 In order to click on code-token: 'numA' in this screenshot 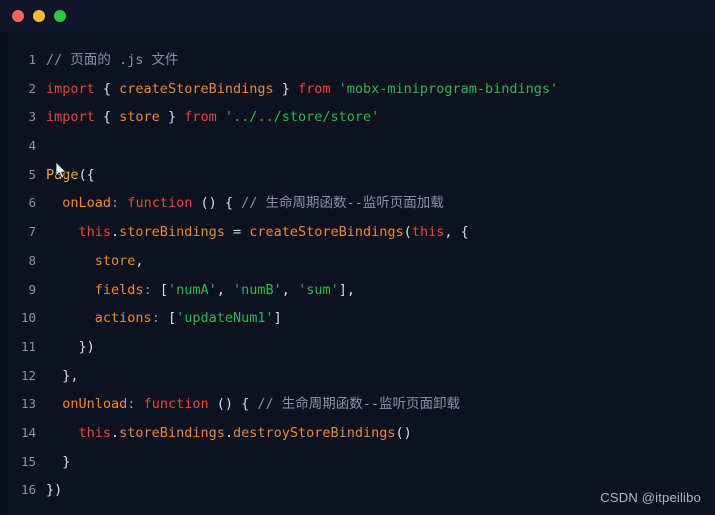, I will do `click(192, 289)`.